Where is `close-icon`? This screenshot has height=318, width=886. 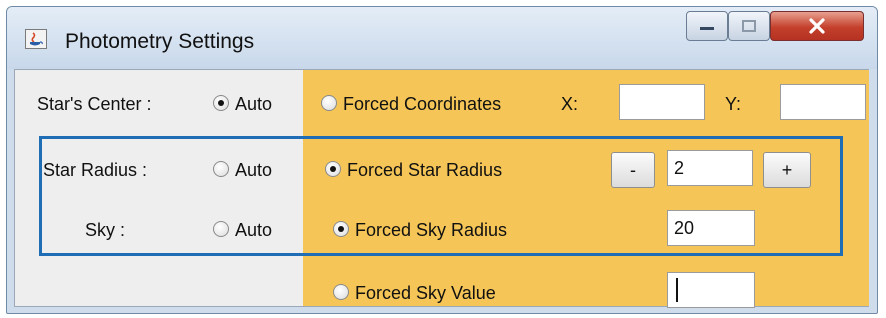 close-icon is located at coordinates (817, 26).